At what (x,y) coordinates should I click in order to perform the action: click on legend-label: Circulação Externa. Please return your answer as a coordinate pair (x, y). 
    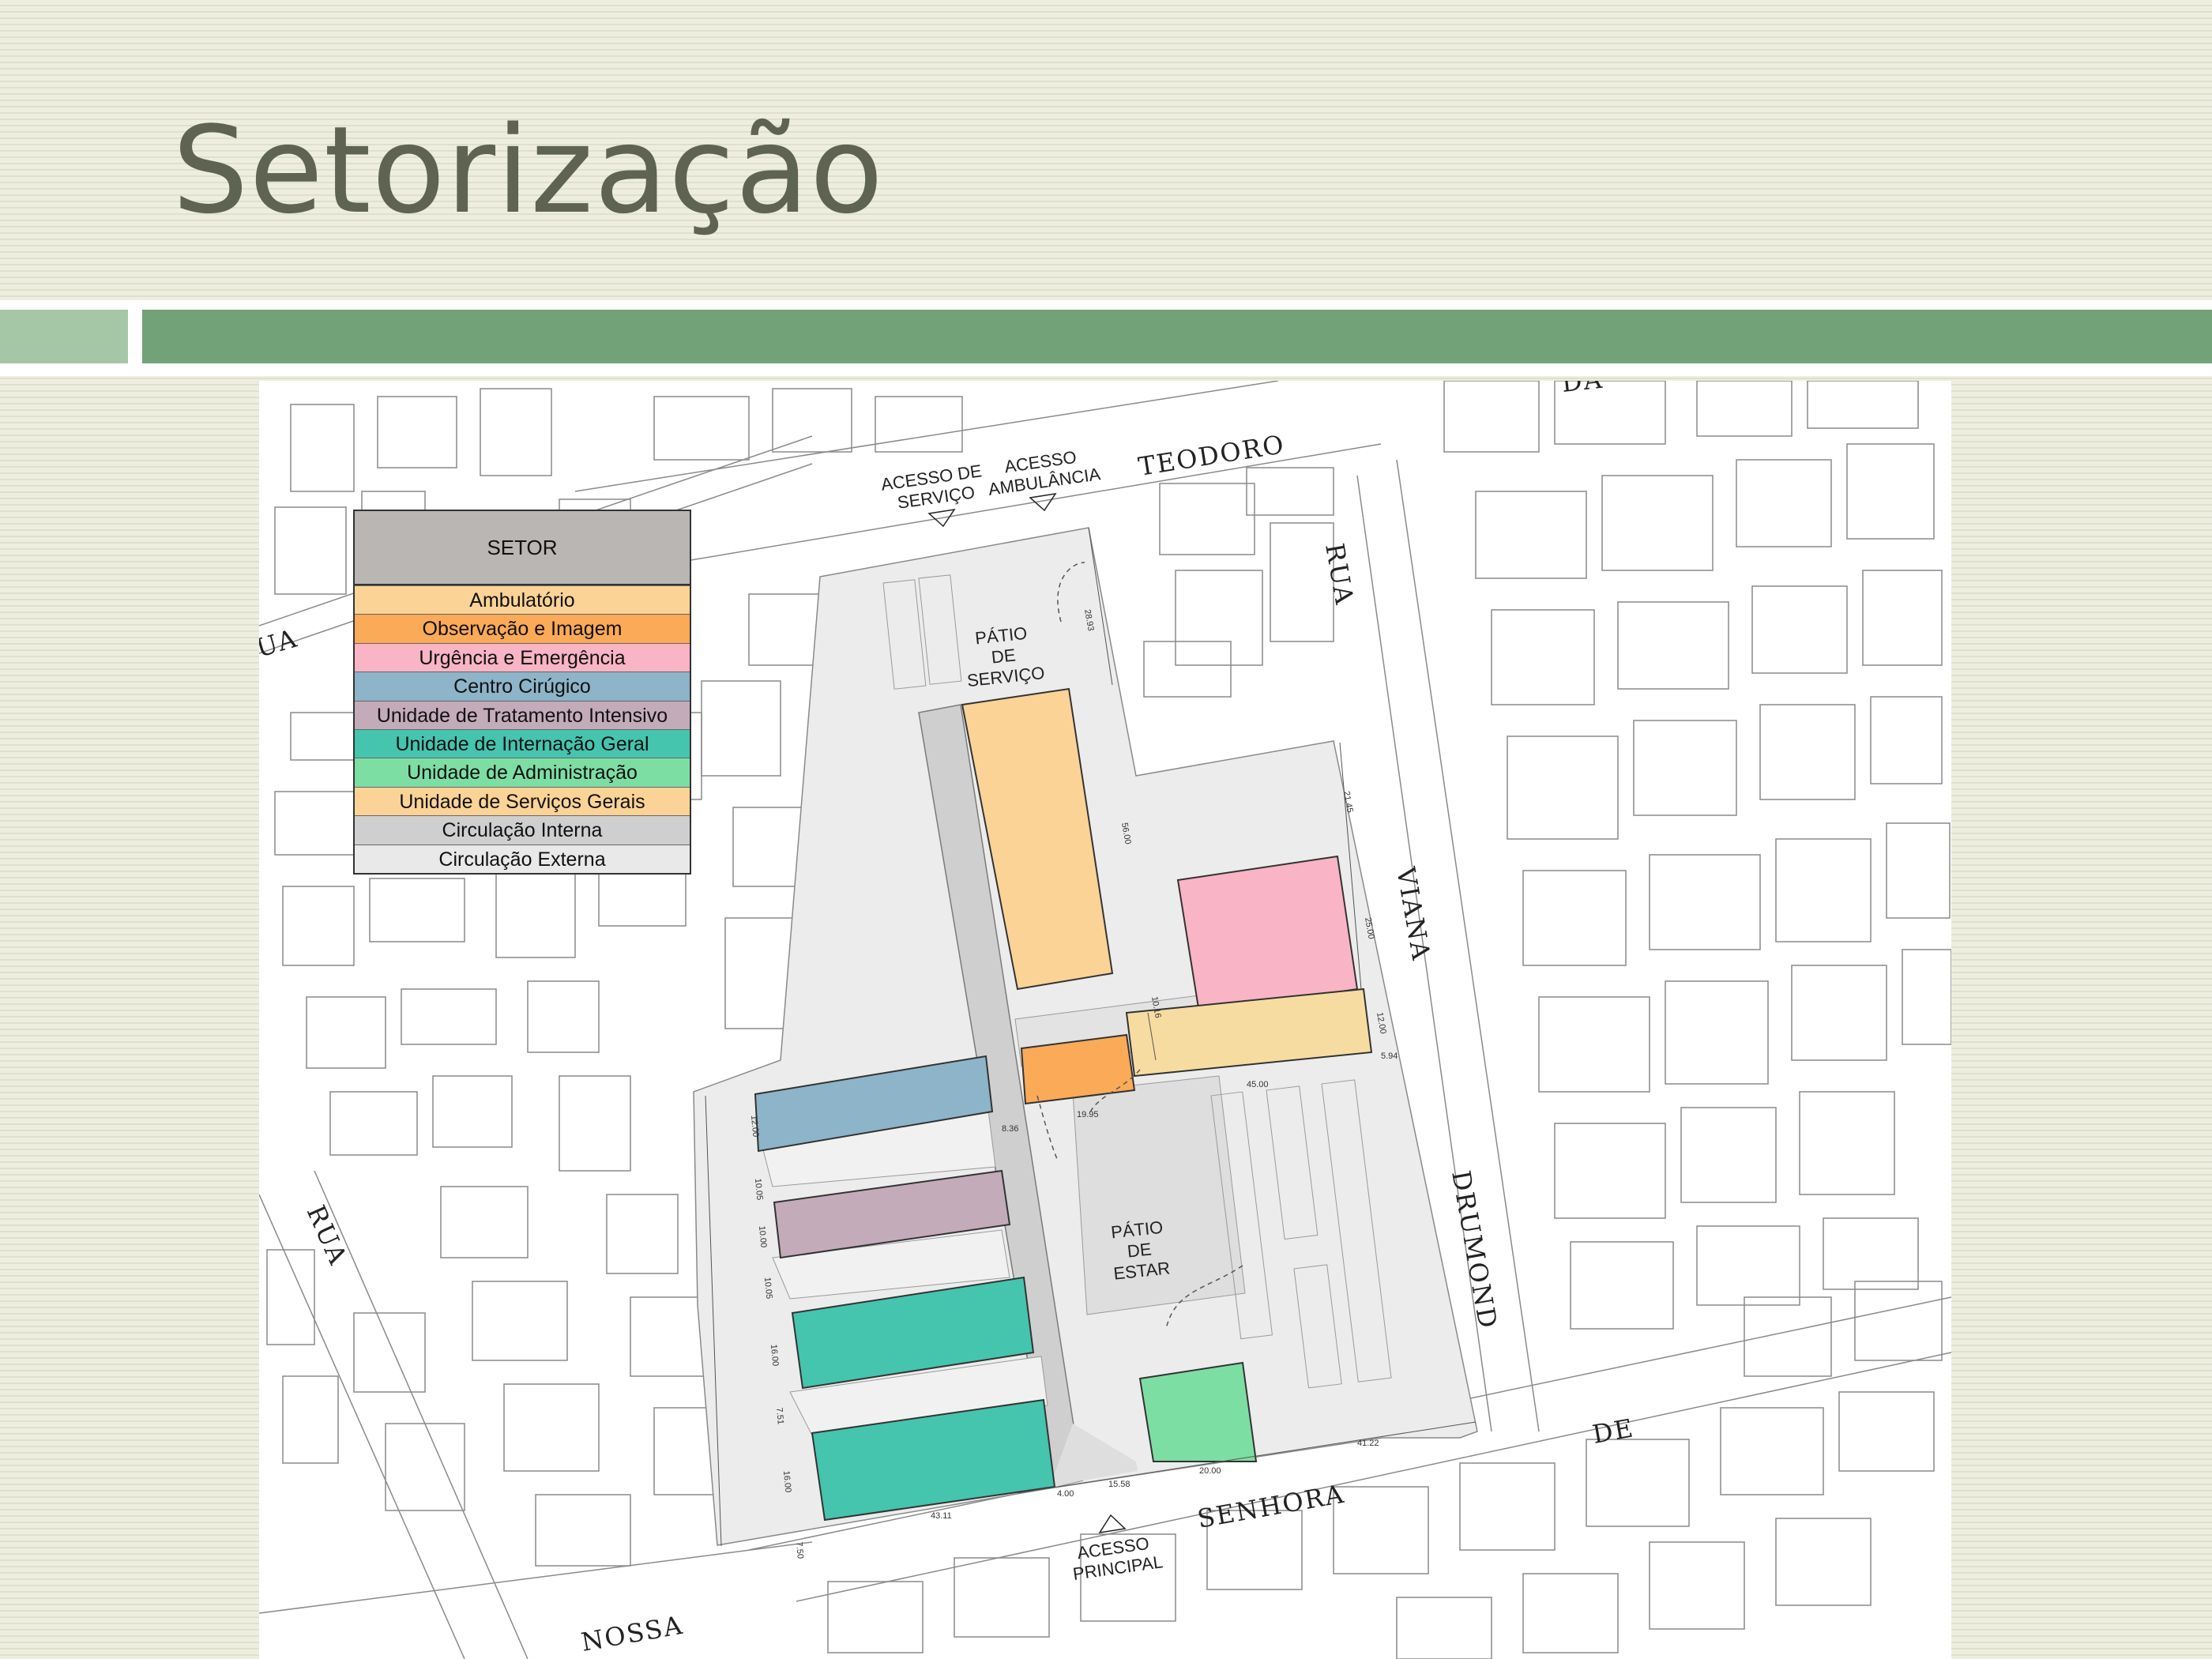
    Looking at the image, I should click on (522, 860).